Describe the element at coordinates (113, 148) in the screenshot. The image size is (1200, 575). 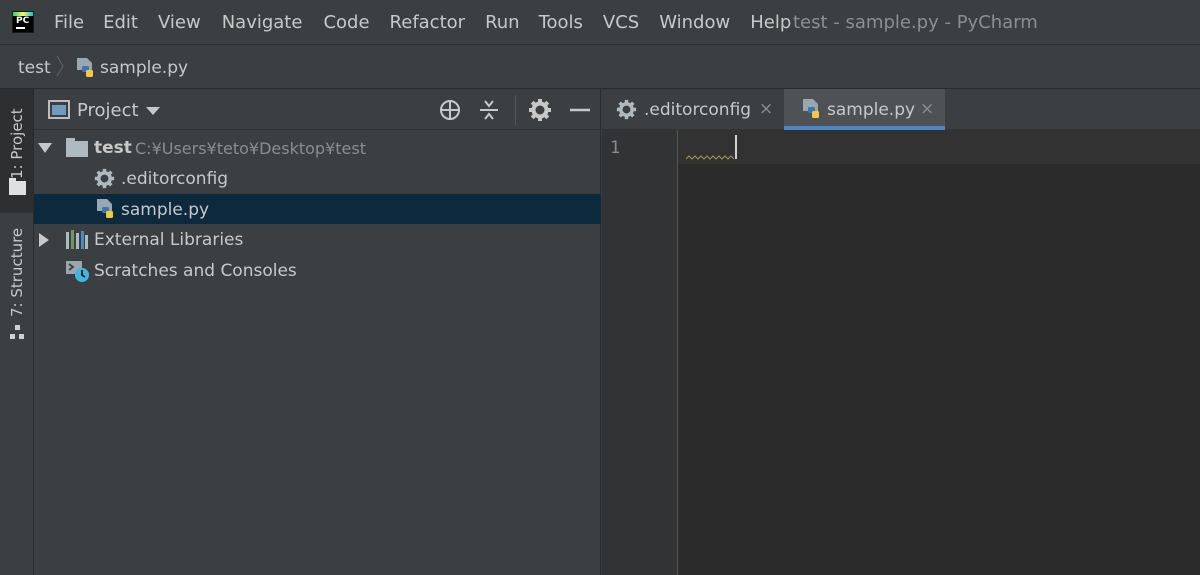
I see `tree-item-label: test` at that location.